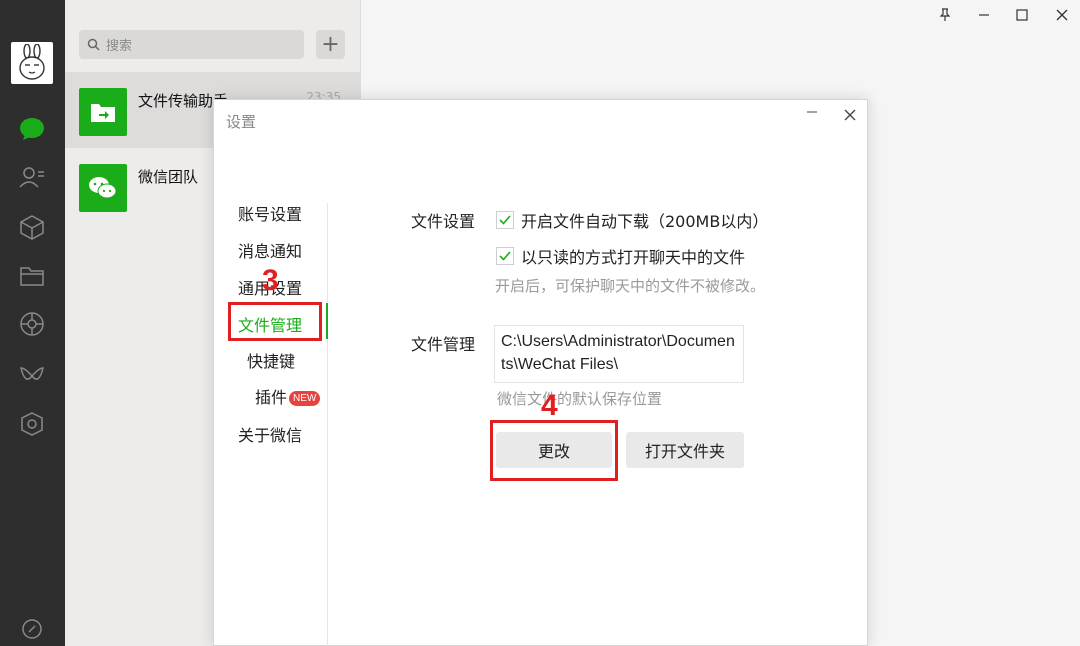 The height and width of the screenshot is (646, 1080). Describe the element at coordinates (32, 227) in the screenshot. I see `box-icon` at that location.